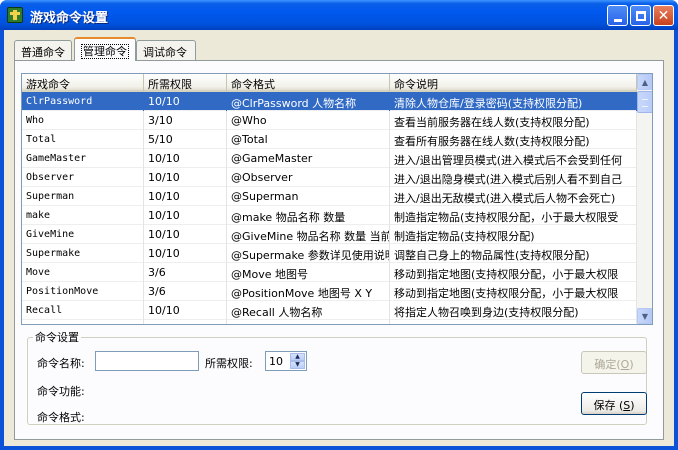 Image resolution: width=678 pixels, height=450 pixels. I want to click on format-cell: @Observer, so click(308, 177).